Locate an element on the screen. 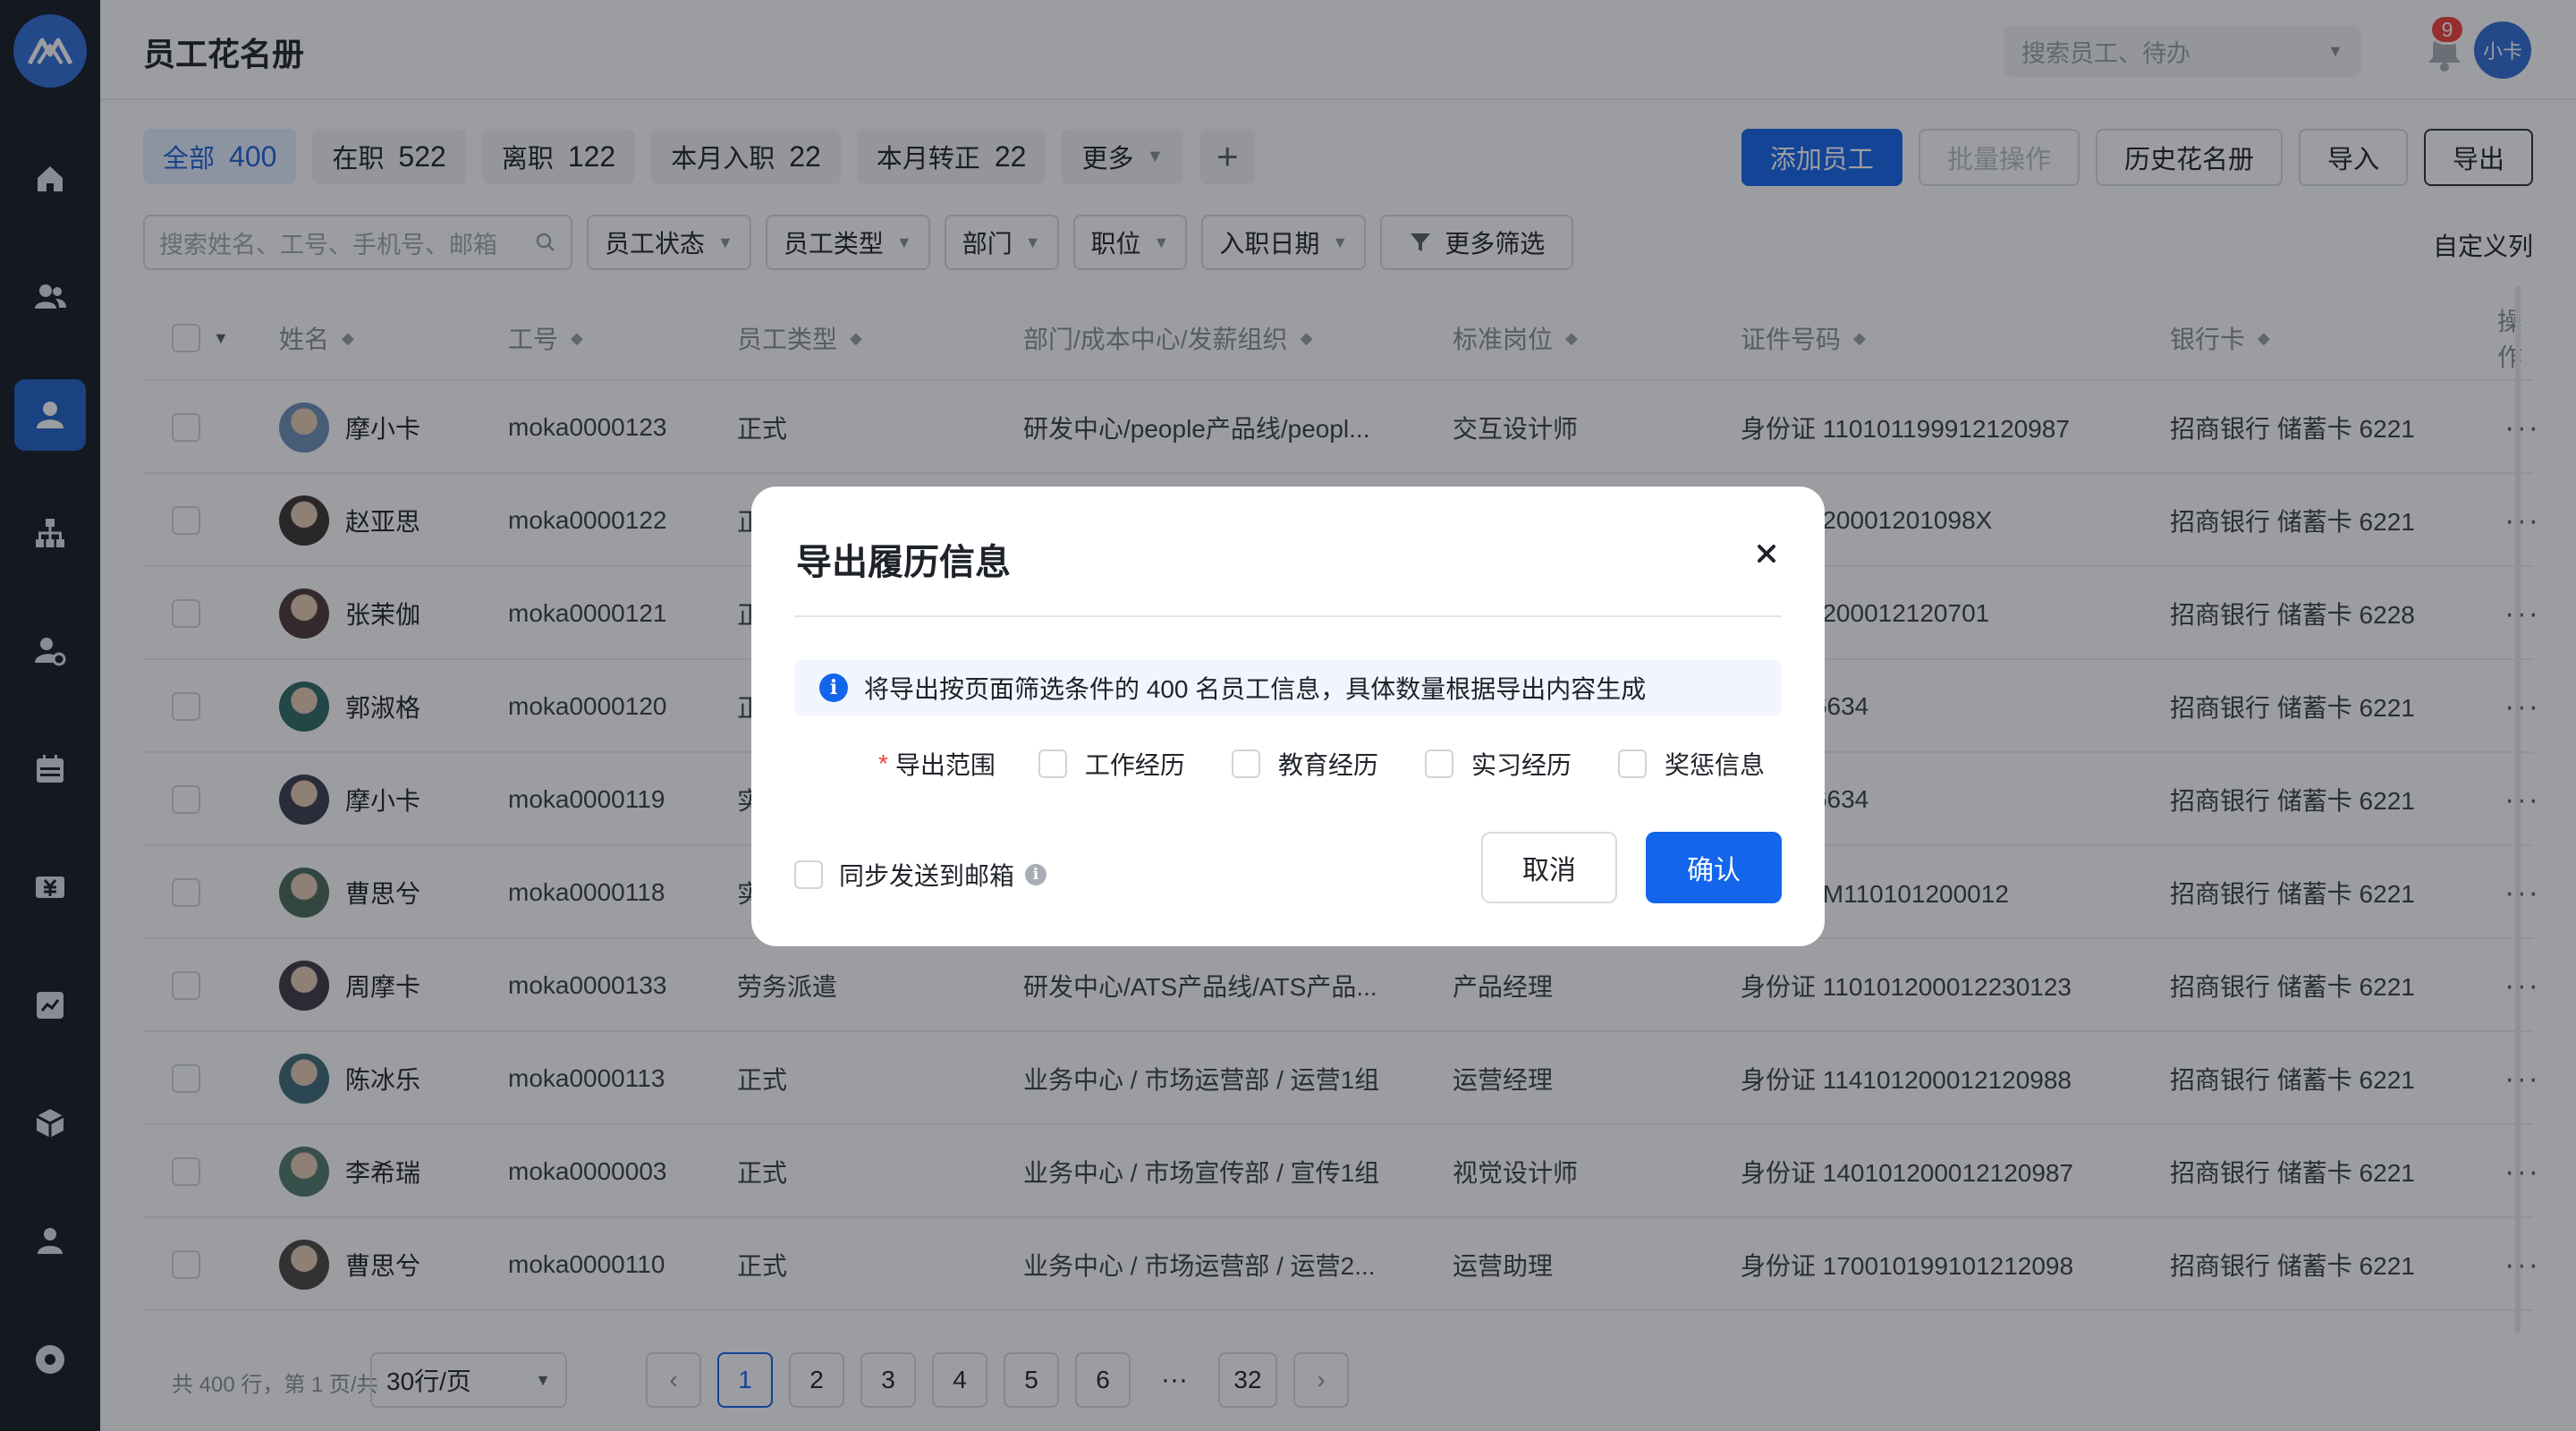 This screenshot has width=2576, height=1431. confirm-button: 确认 is located at coordinates (1714, 868).